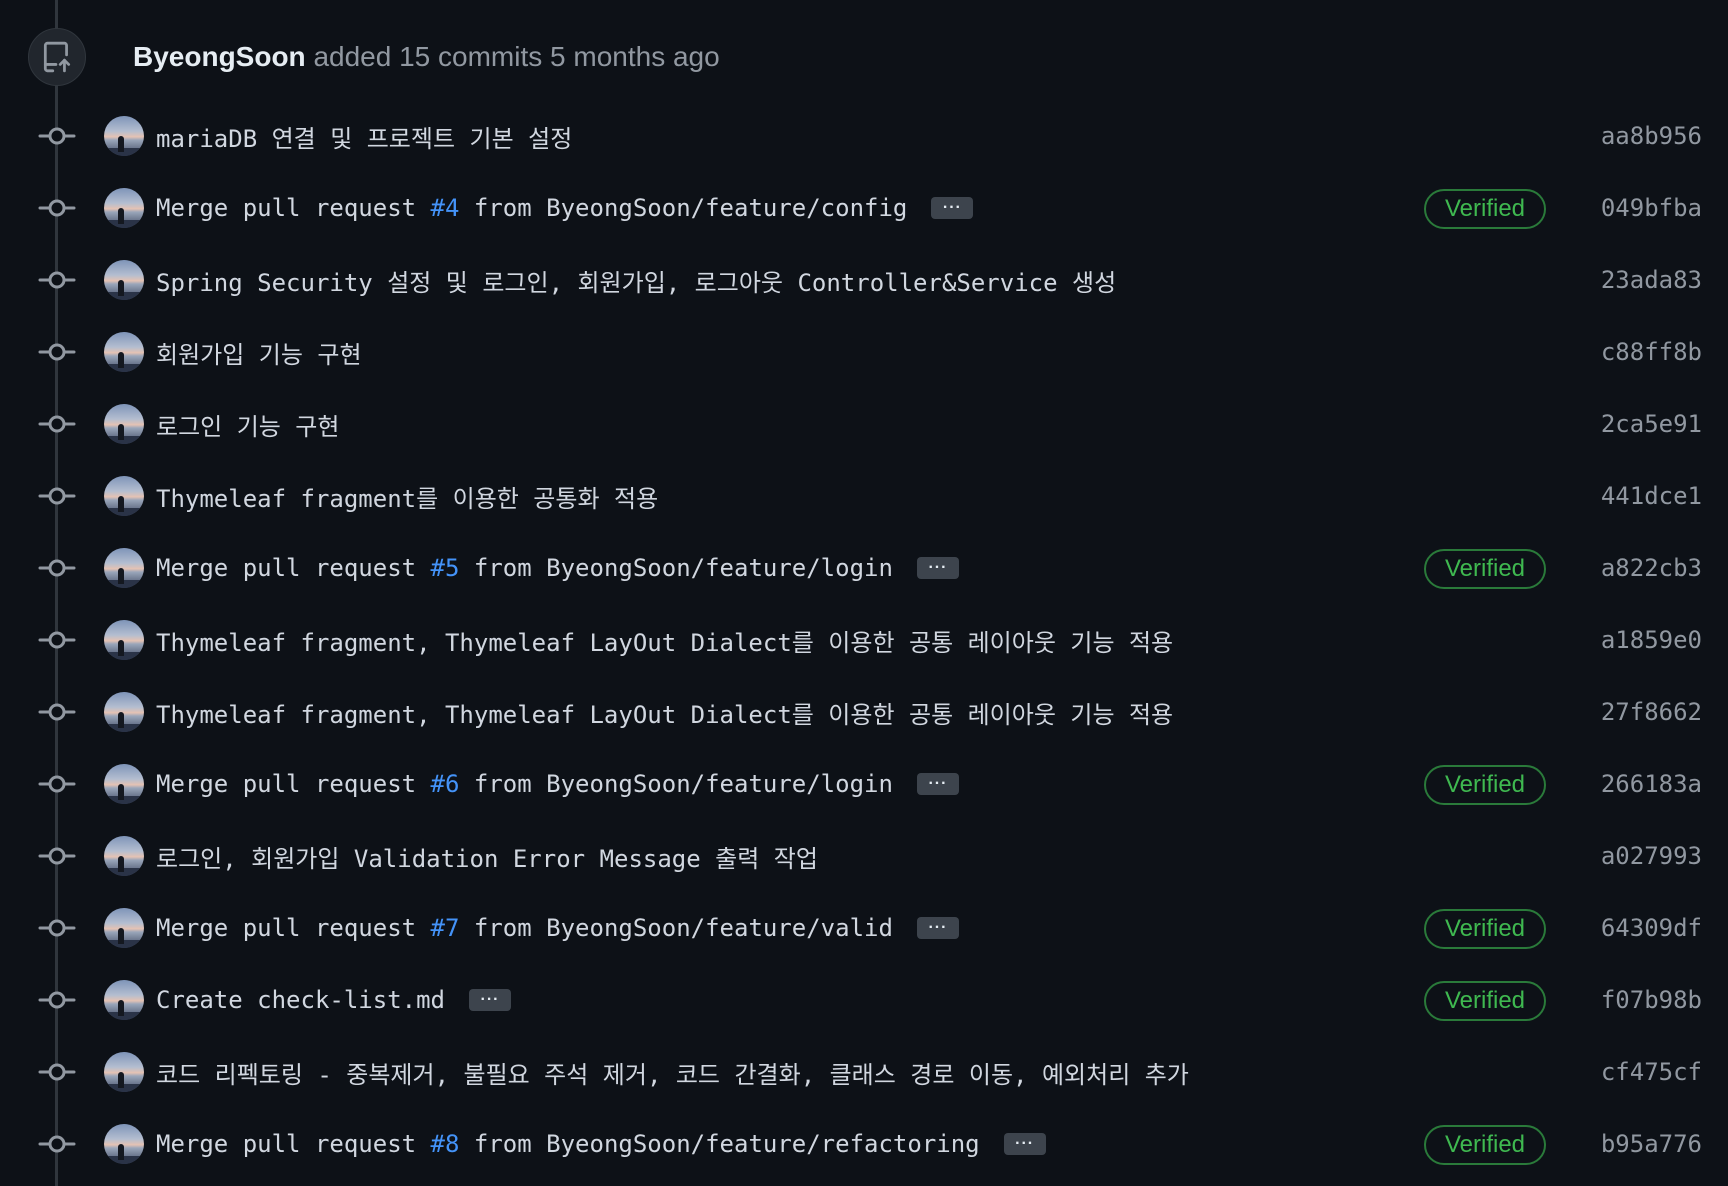 The height and width of the screenshot is (1186, 1728). I want to click on commit-message-branch: from ByeongSoon/feature/valid, so click(676, 928).